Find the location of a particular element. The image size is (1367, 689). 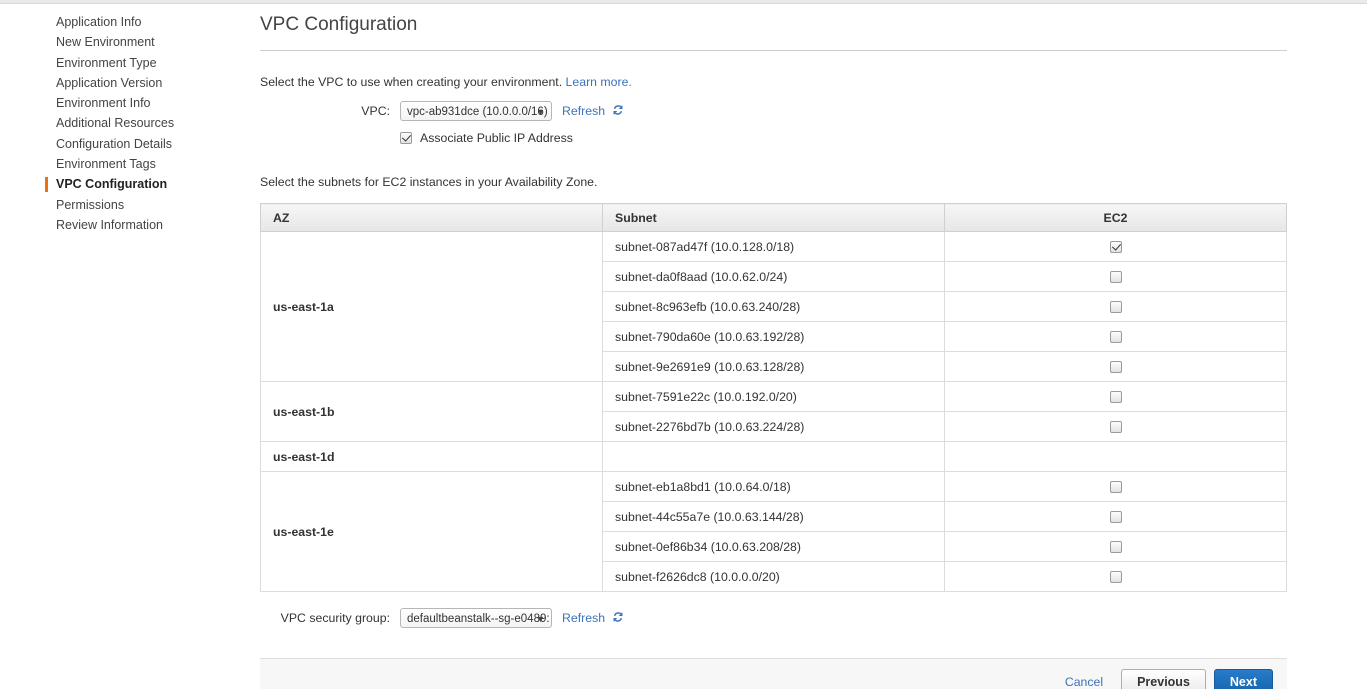

column-header-az: AZ is located at coordinates (431, 217).